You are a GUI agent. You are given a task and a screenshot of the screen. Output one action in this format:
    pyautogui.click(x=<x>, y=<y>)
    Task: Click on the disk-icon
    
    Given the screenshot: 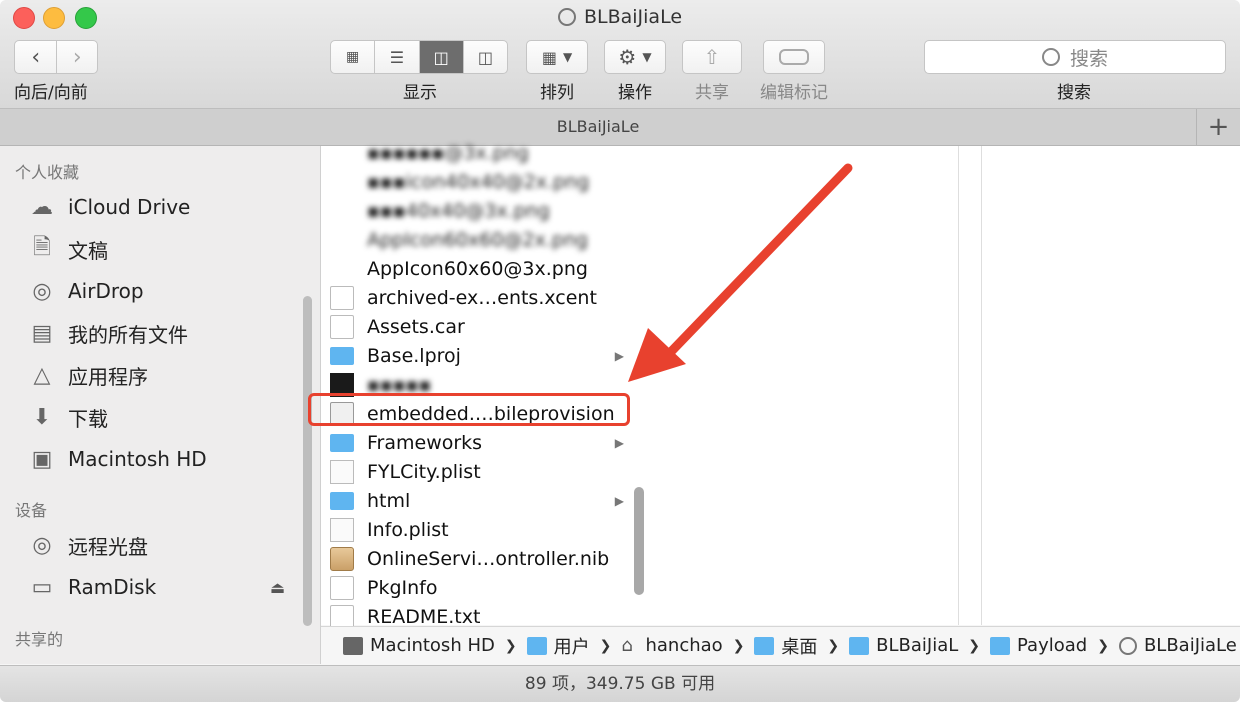 What is the action you would take?
    pyautogui.click(x=353, y=645)
    